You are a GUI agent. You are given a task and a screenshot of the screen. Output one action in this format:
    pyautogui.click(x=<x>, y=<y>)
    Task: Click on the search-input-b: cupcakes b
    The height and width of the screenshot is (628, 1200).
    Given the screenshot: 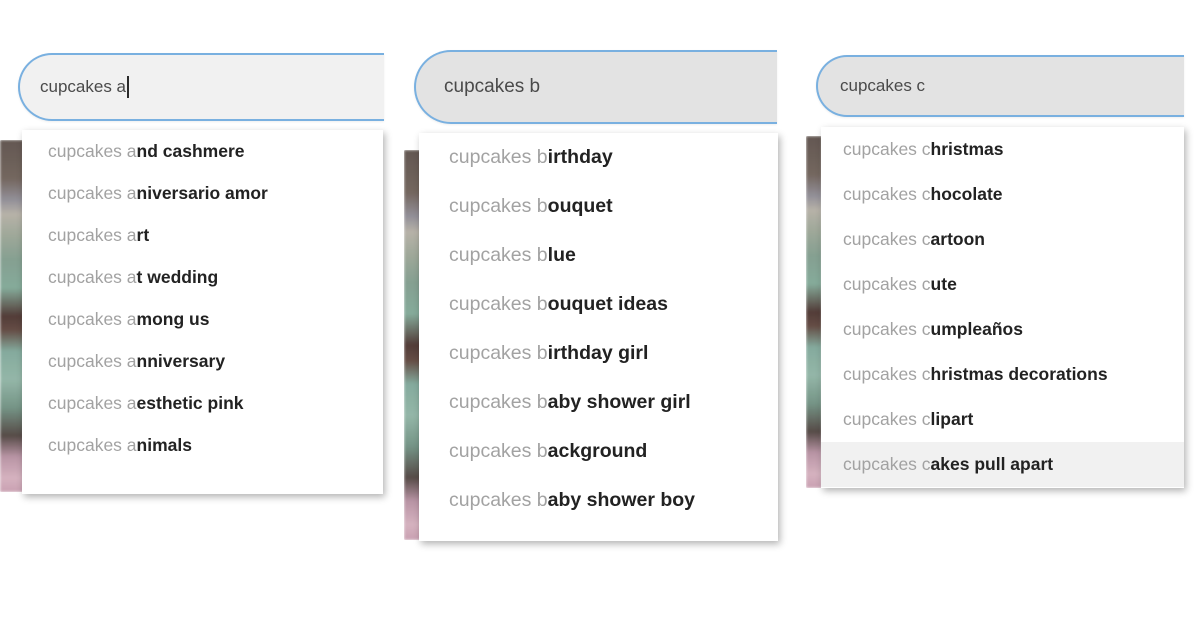 What is the action you would take?
    pyautogui.click(x=595, y=87)
    